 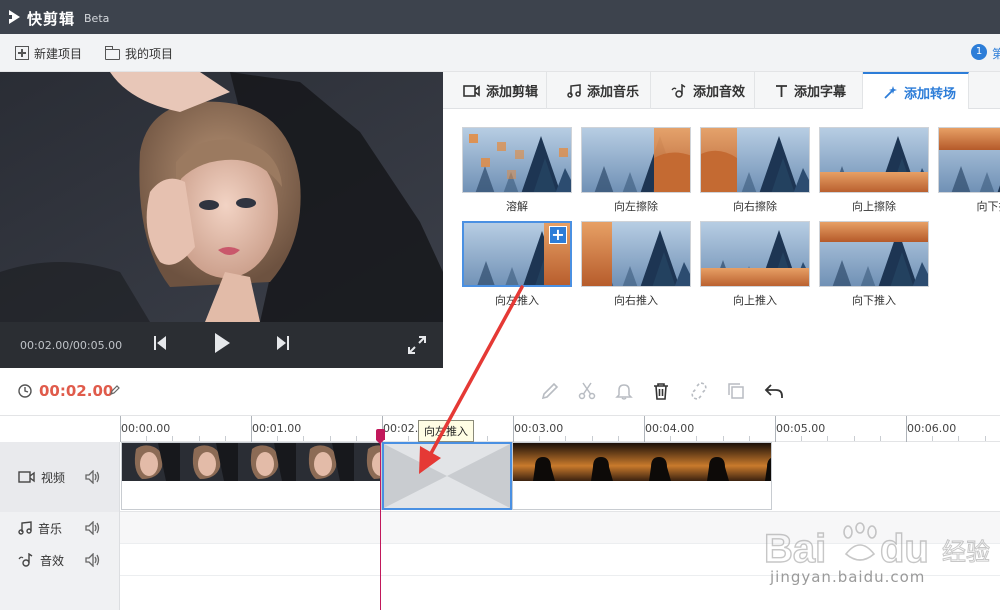 I want to click on transition-tooltip: 向左推入, so click(x=446, y=431).